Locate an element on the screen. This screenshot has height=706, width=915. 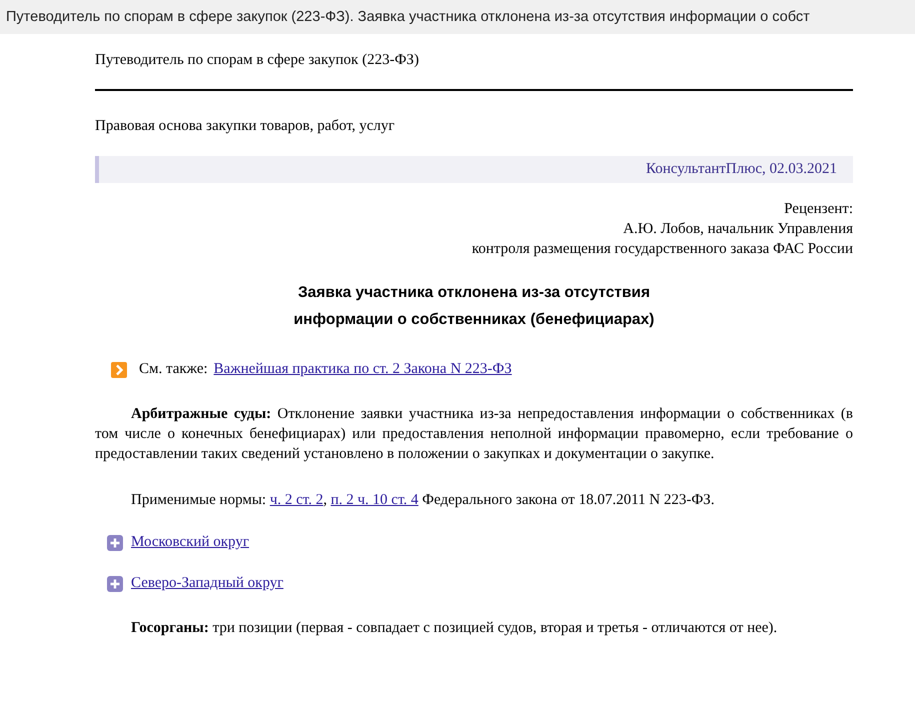
paragraph: Арбитражные суды: Отклонение заявки участника из-за непредоставления информации о собственниках (в том числе о конечных бенефициарах) или предоставления неполной информации правомерно, если требование о предоставлении таких сведений установлено в положении о закупках и документации о закупке. is located at coordinates (474, 434).